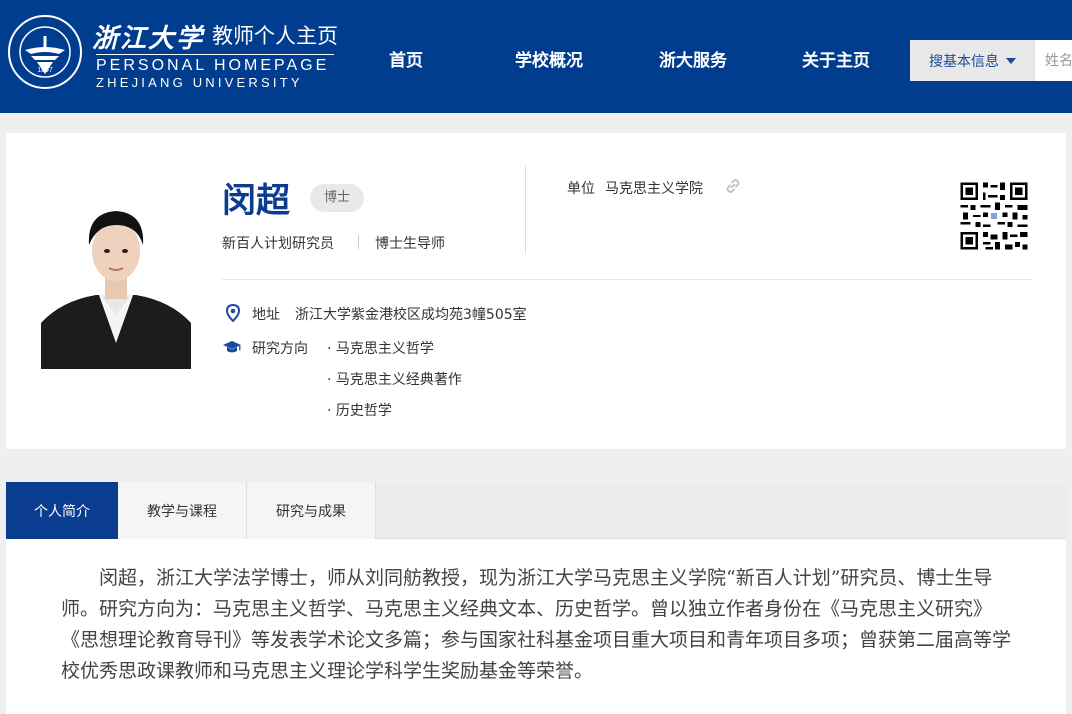  What do you see at coordinates (275, 36) in the screenshot?
I see `logo-subtitle: 教师个人主页` at bounding box center [275, 36].